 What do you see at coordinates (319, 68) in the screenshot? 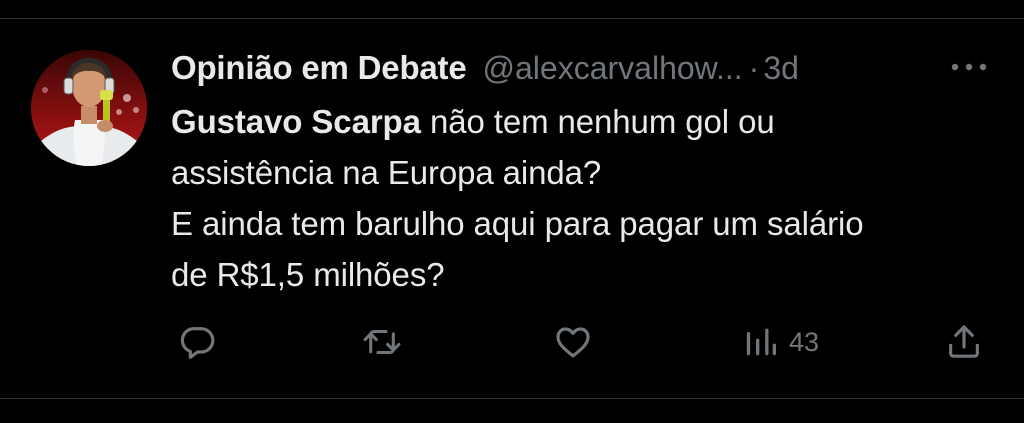
I see `author-name: Opinião em Debate` at bounding box center [319, 68].